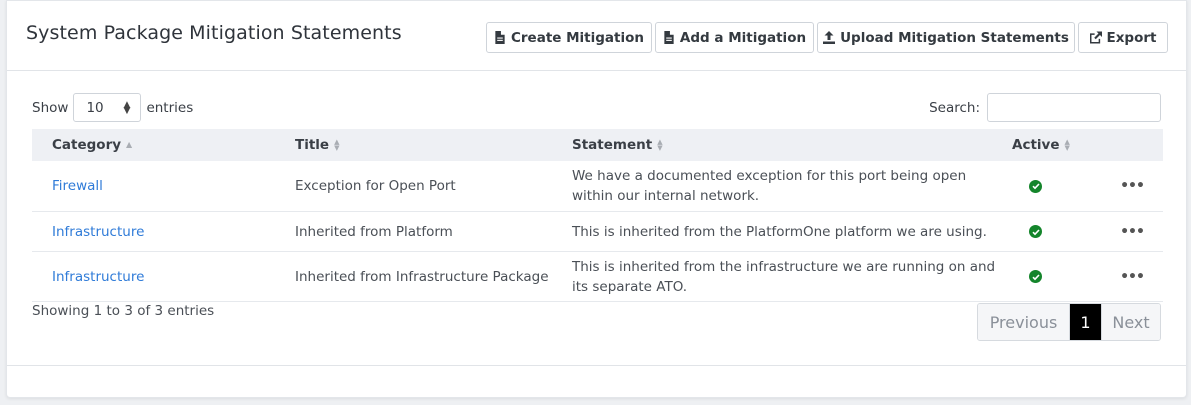 This screenshot has width=1191, height=405. Describe the element at coordinates (1074, 107) in the screenshot. I see `search-input` at that location.